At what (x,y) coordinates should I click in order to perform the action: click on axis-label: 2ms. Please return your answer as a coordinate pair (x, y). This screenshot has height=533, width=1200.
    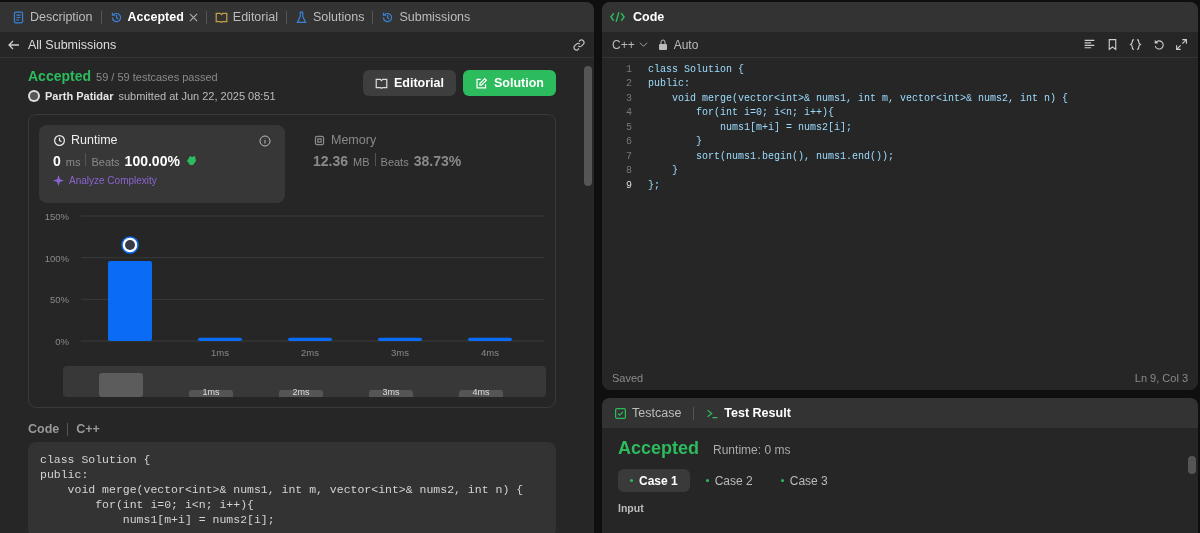
    Looking at the image, I should click on (310, 352).